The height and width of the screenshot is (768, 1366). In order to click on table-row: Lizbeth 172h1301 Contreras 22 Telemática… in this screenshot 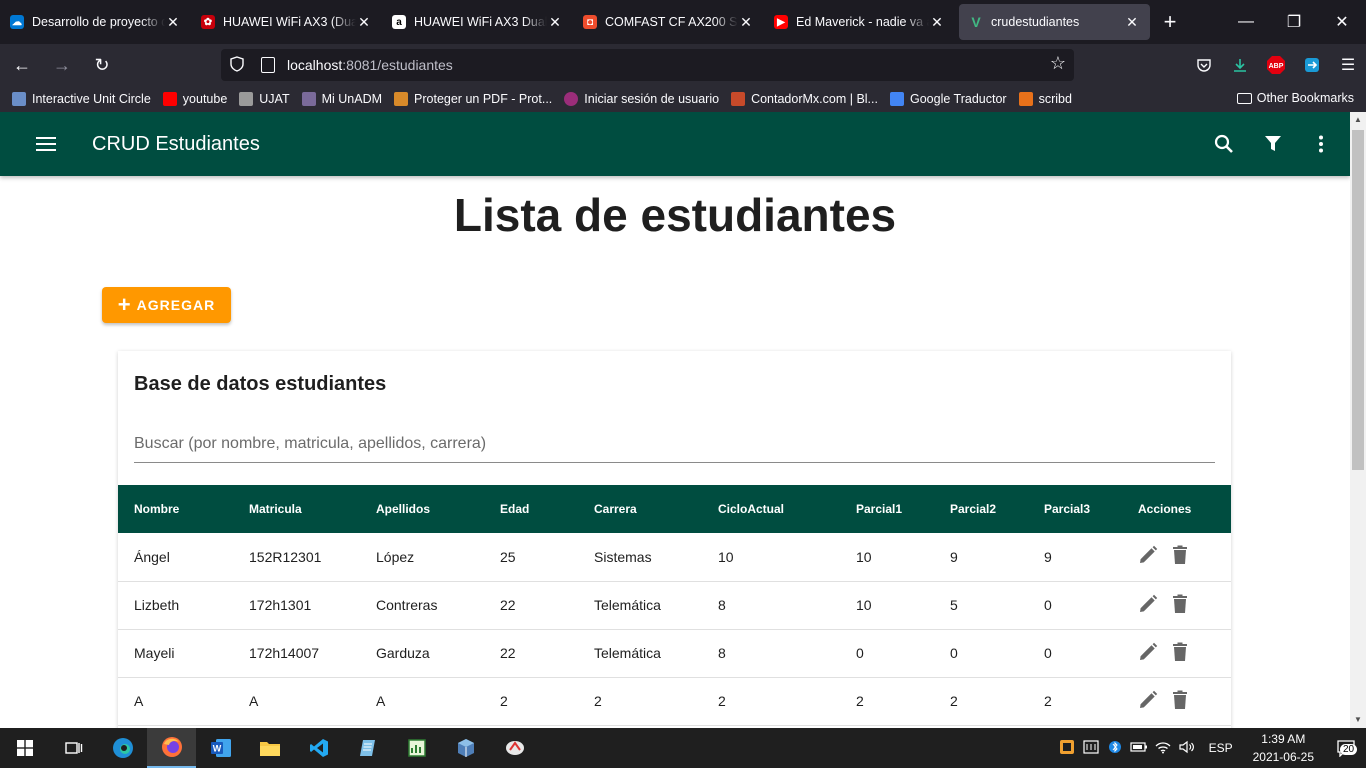, I will do `click(674, 605)`.